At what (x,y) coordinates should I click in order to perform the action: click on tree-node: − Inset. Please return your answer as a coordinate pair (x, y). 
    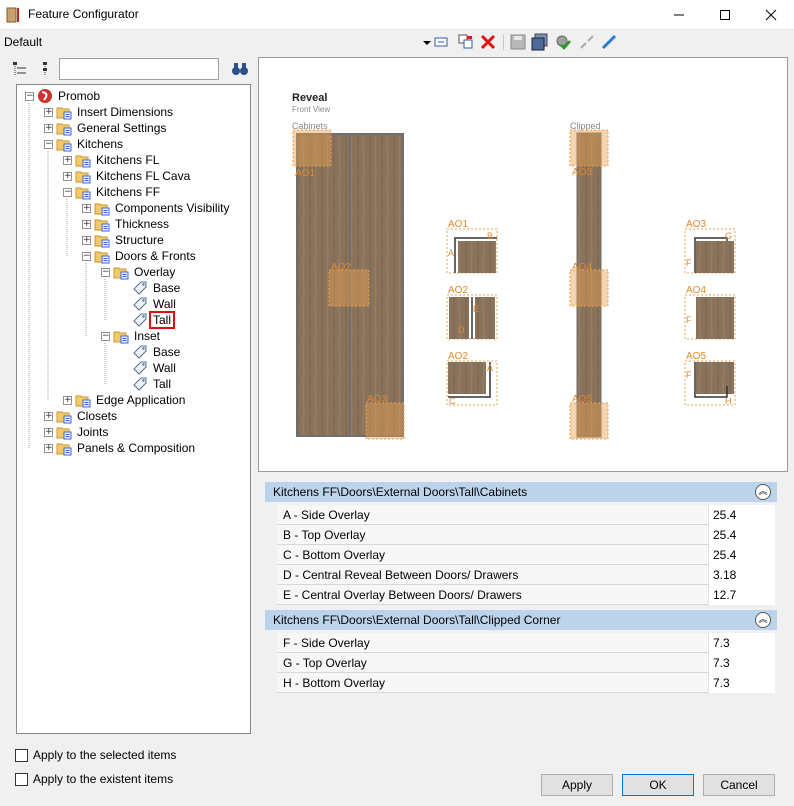
    Looking at the image, I should click on (131, 336).